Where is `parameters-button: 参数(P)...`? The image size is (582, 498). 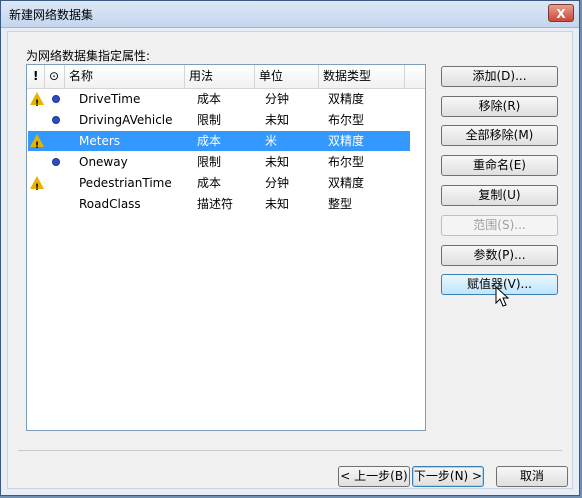
parameters-button: 参数(P)... is located at coordinates (499, 255).